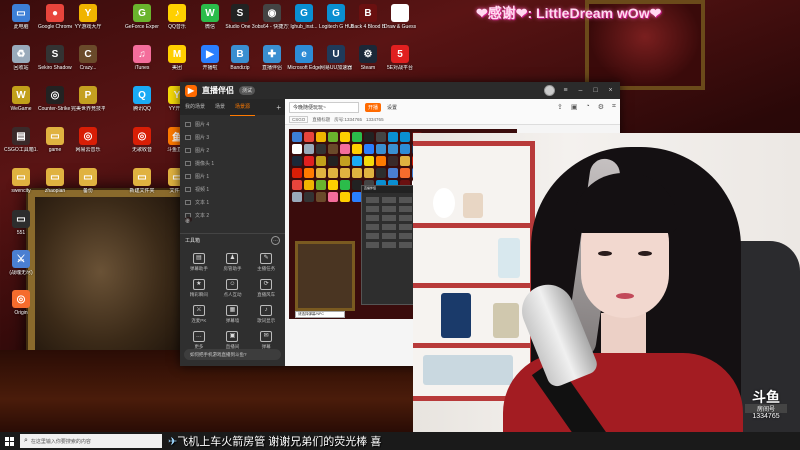 The height and width of the screenshot is (450, 800). What do you see at coordinates (55, 191) in the screenshot?
I see `desktop-icon-label: zhaopian` at bounding box center [55, 191].